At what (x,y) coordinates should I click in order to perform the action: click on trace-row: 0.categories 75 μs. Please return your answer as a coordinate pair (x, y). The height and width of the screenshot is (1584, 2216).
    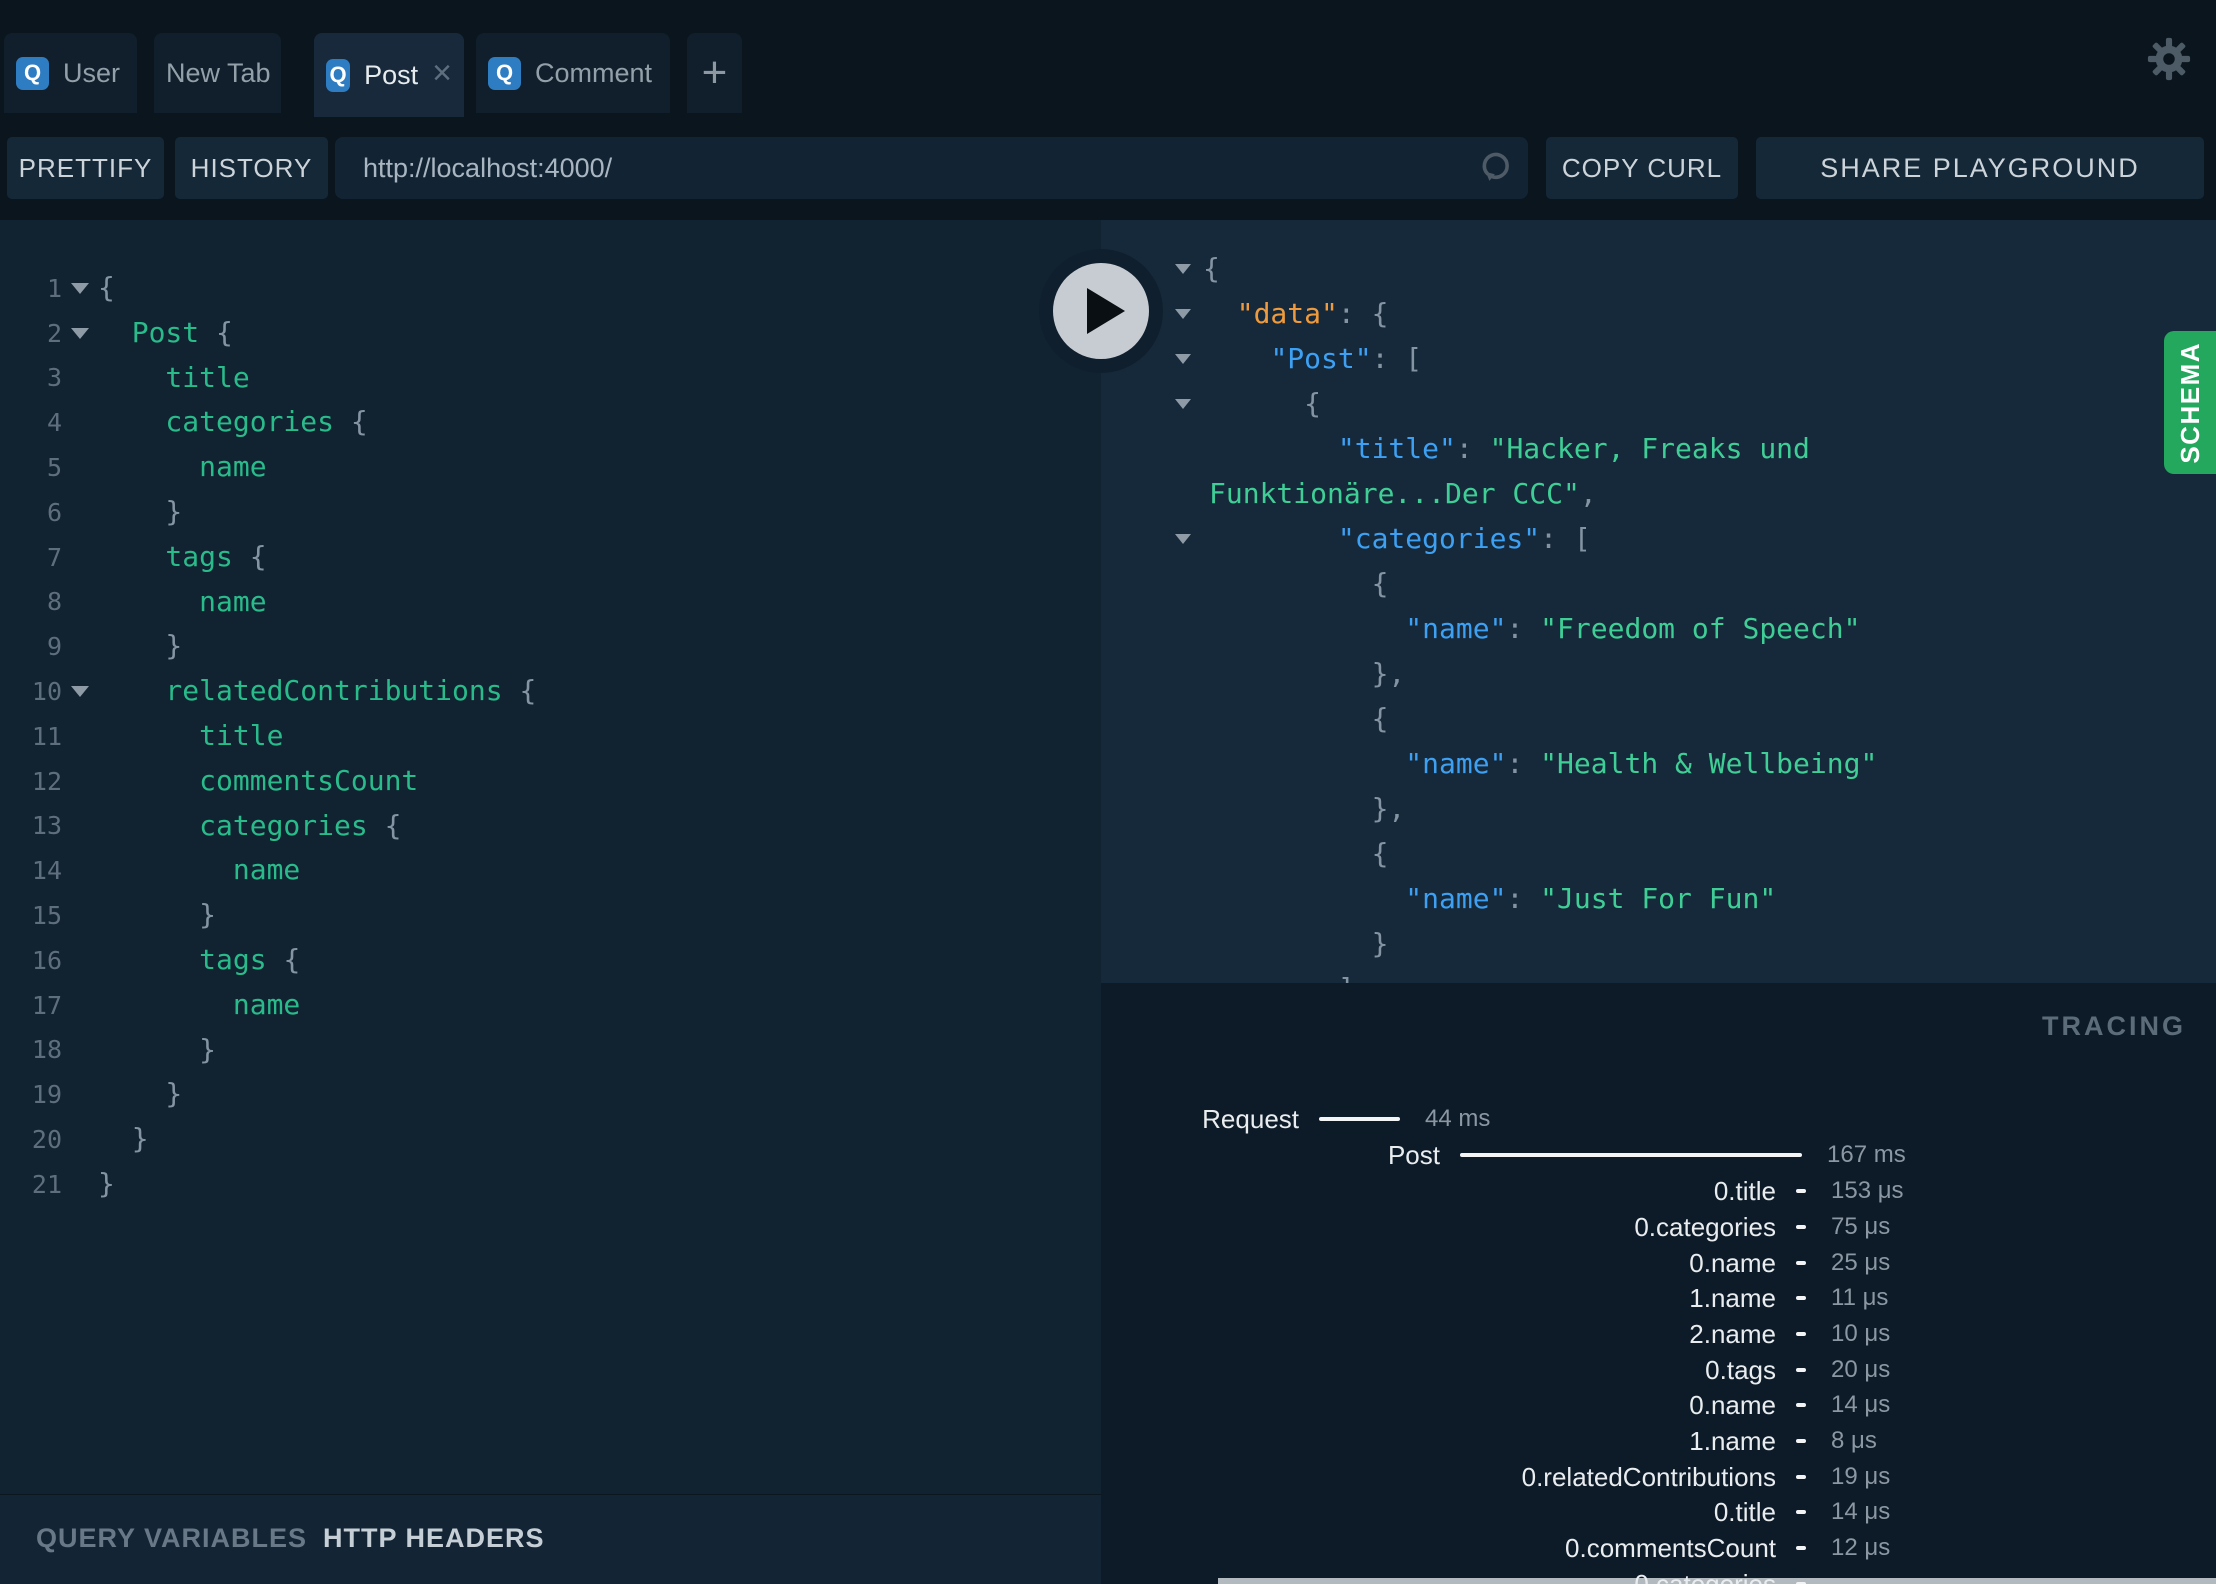
    Looking at the image, I should click on (1495, 1227).